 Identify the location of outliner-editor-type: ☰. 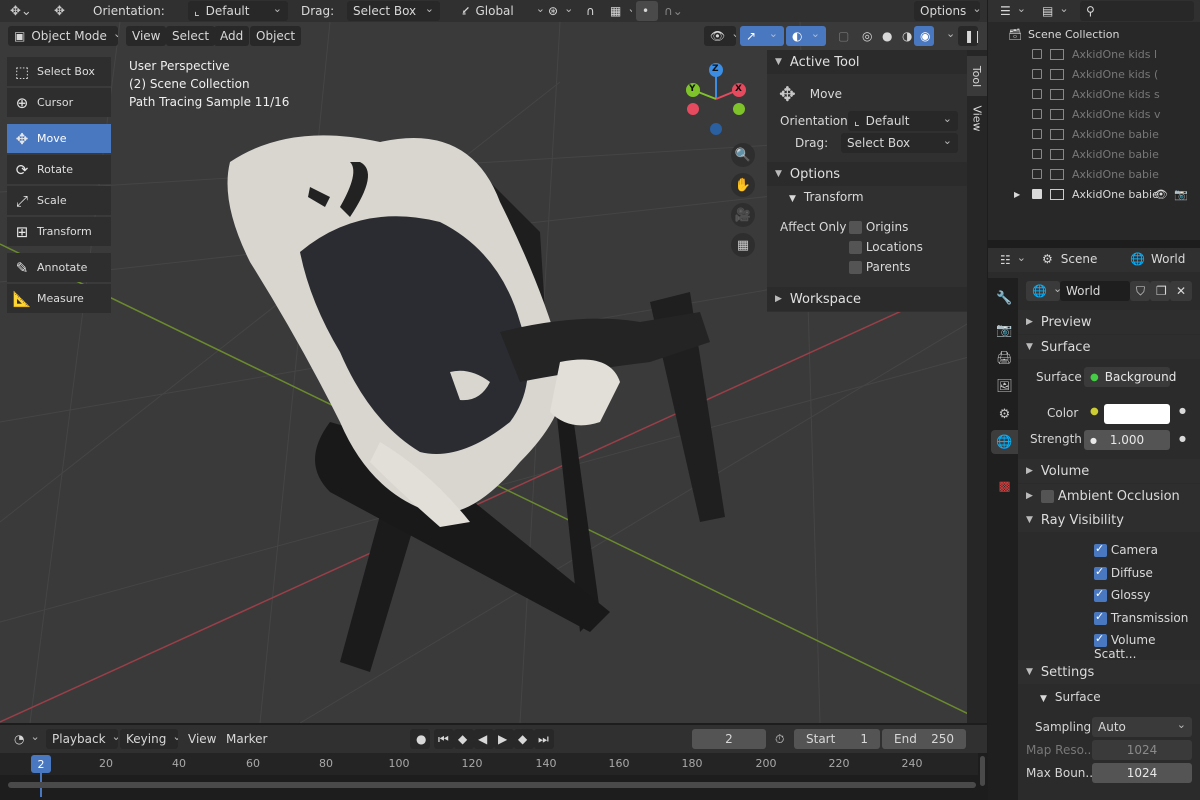
(1013, 11).